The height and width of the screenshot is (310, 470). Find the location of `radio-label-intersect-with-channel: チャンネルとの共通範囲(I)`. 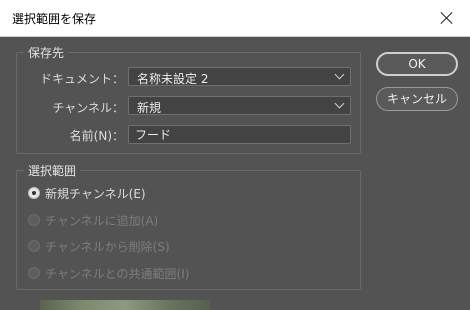

radio-label-intersect-with-channel: チャンネルとの共通範囲(I) is located at coordinates (117, 274).